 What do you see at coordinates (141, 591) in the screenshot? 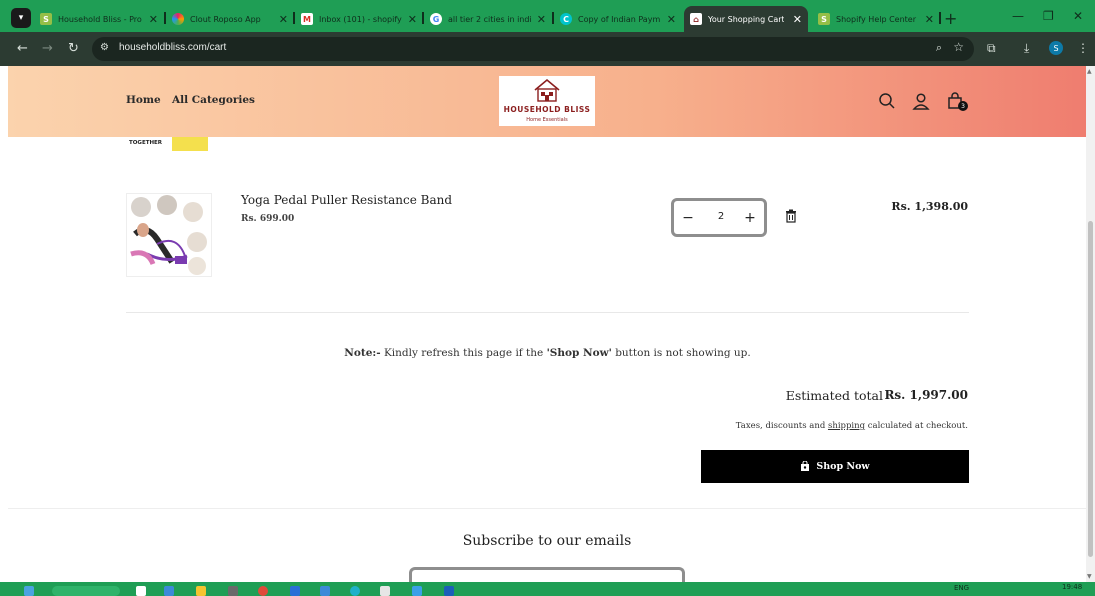
I see `task-view-icon` at bounding box center [141, 591].